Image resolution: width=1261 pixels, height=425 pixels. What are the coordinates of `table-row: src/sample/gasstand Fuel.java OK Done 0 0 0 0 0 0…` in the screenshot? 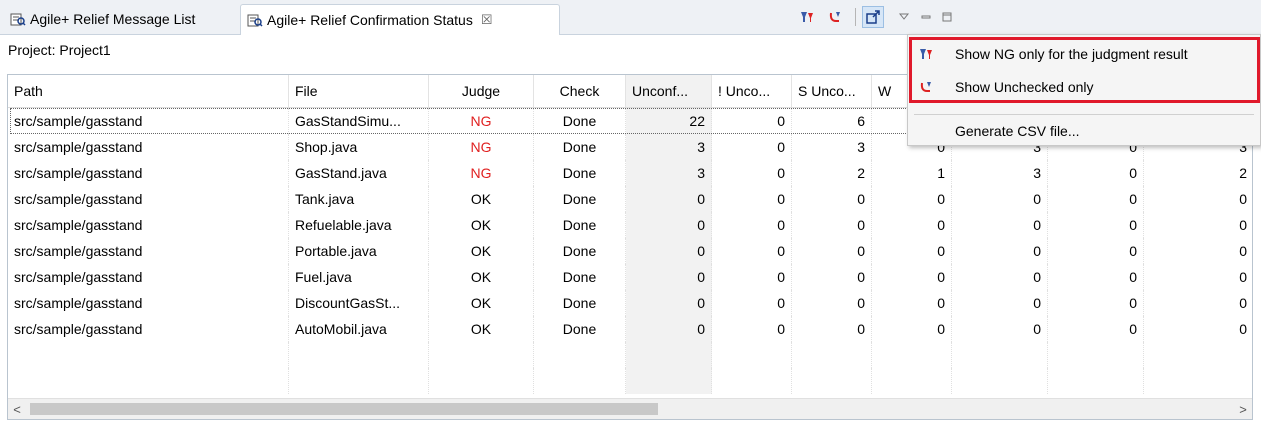 It's located at (630, 277).